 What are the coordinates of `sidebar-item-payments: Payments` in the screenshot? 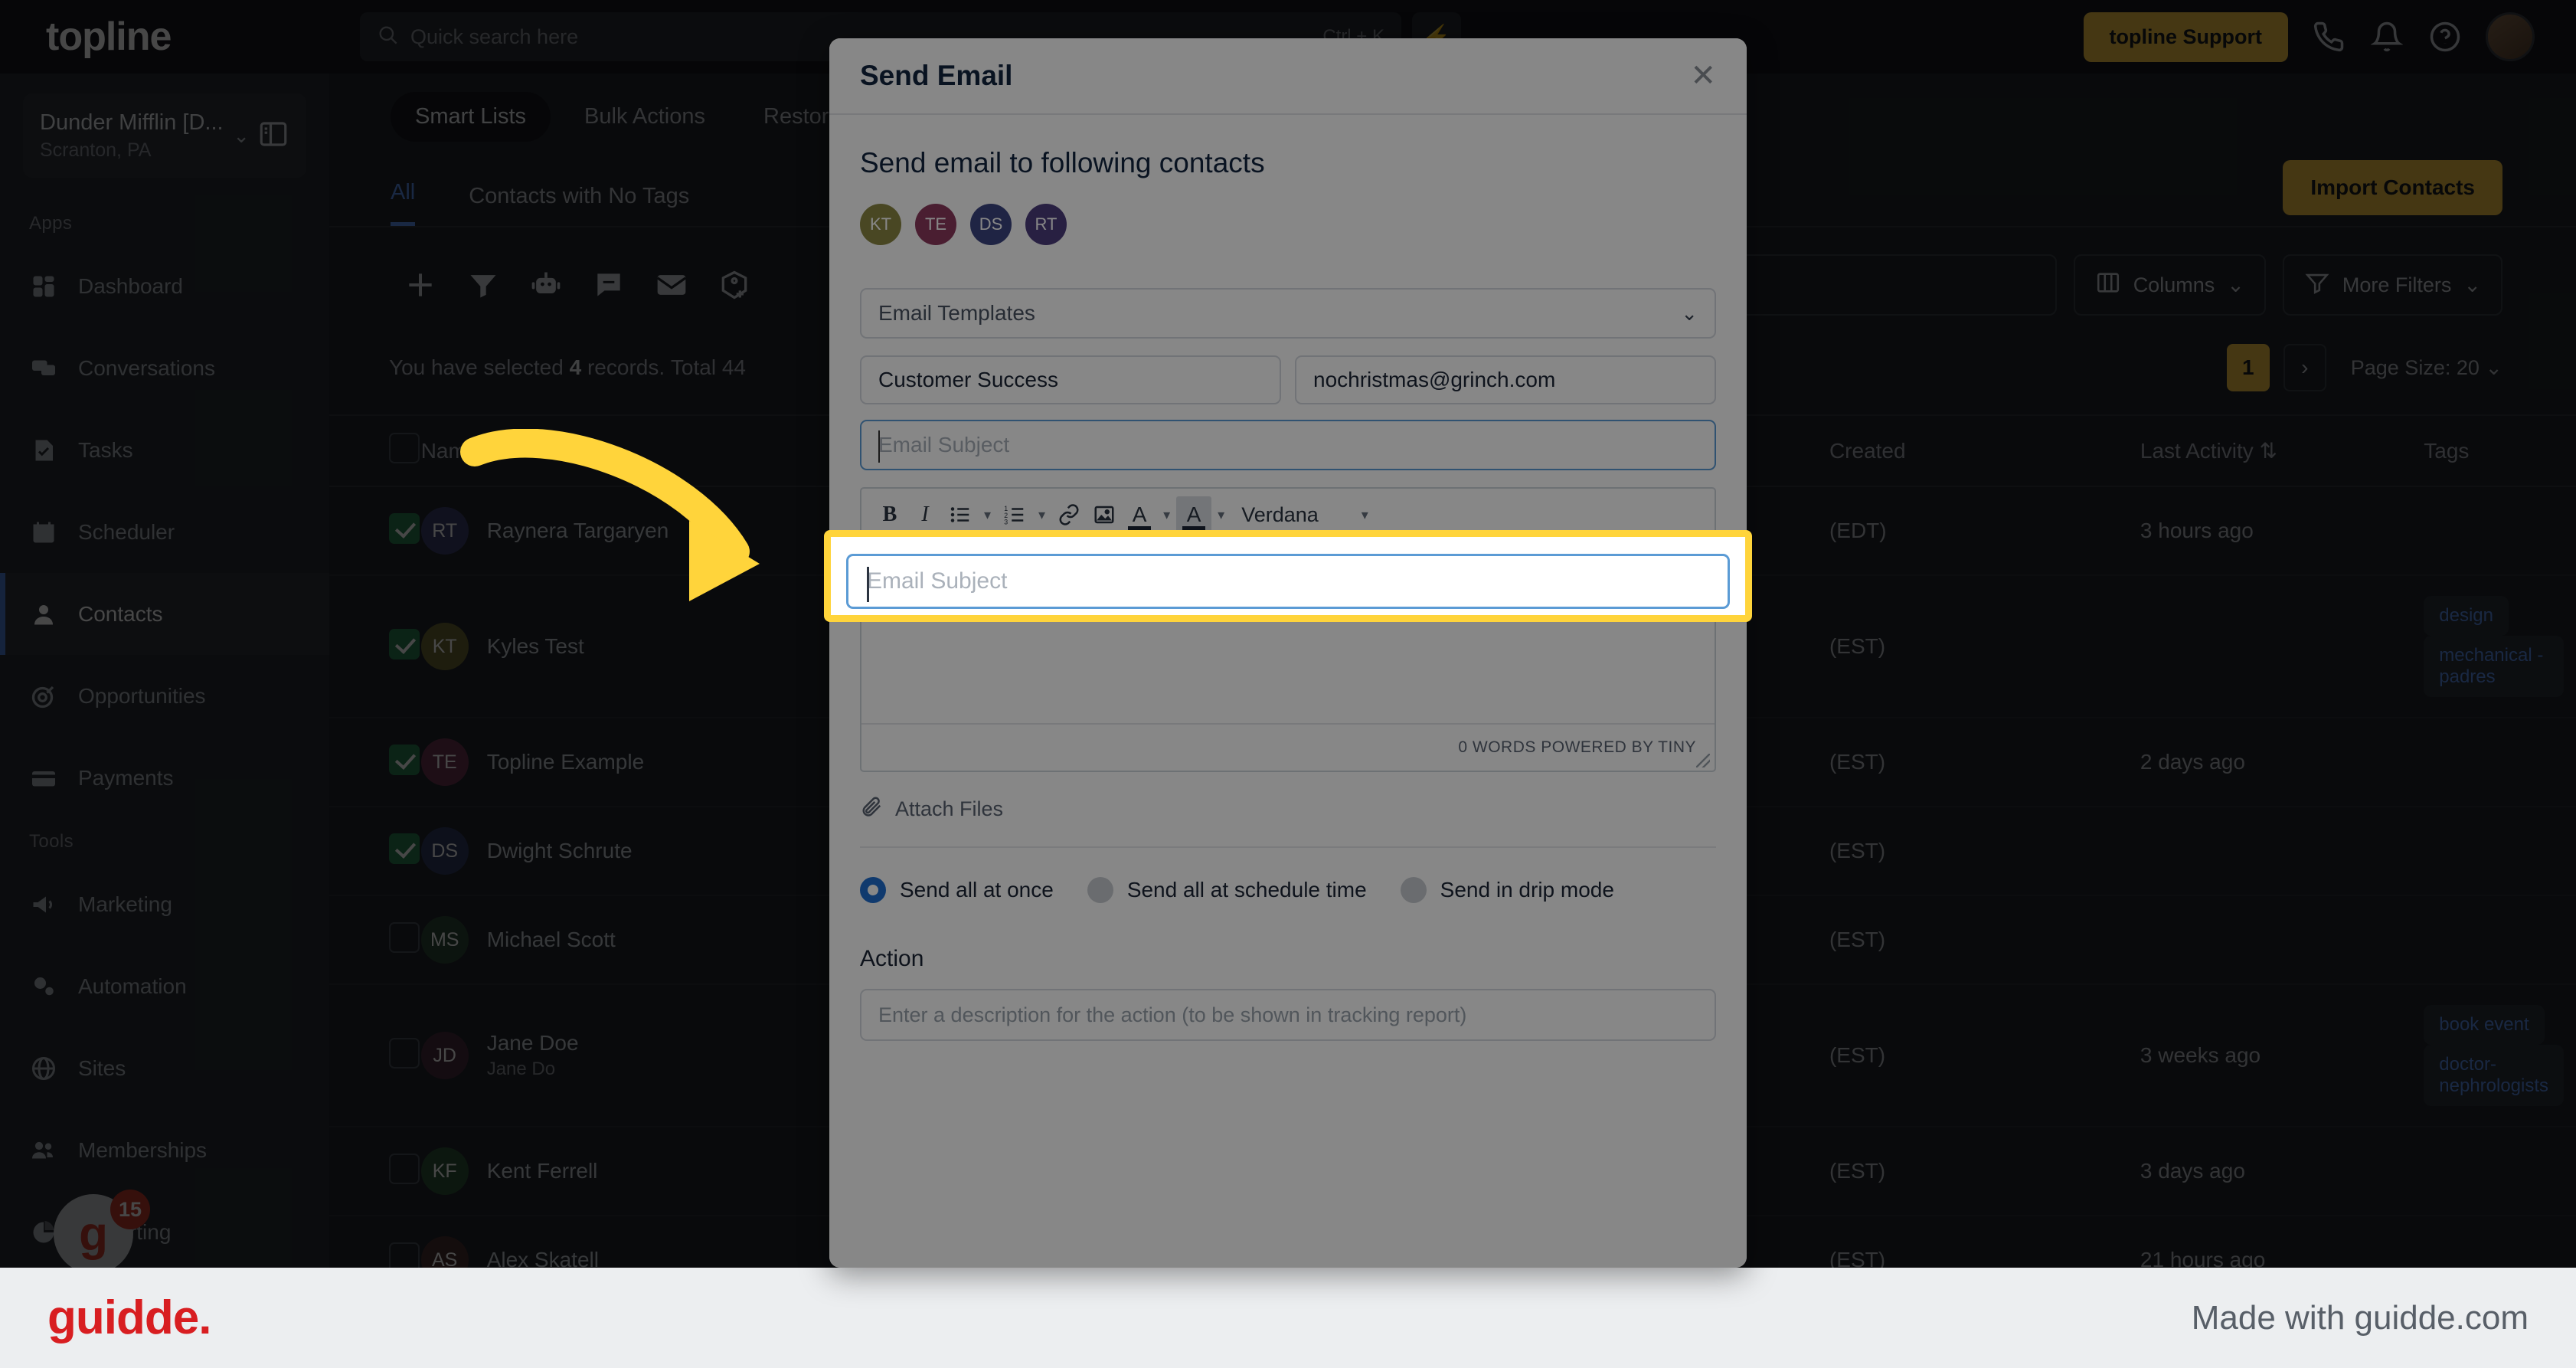 It's located at (164, 778).